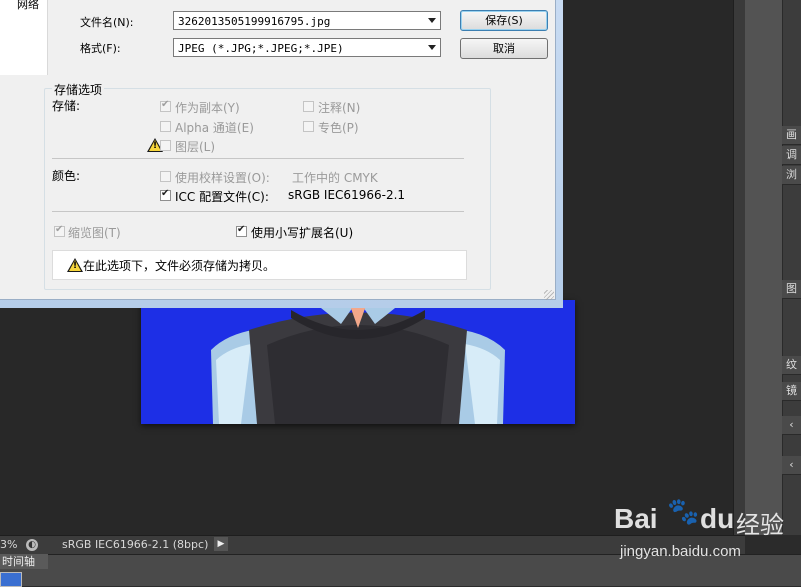 This screenshot has height=587, width=801. What do you see at coordinates (347, 195) in the screenshot?
I see `icc-profile-value: sRGB IEC61966-2.1` at bounding box center [347, 195].